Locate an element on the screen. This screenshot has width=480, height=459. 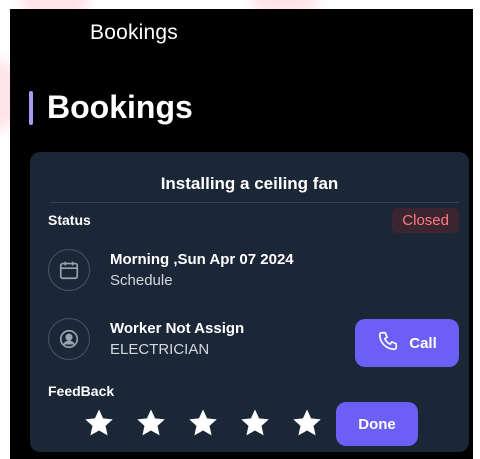
rating-stars is located at coordinates (203, 423).